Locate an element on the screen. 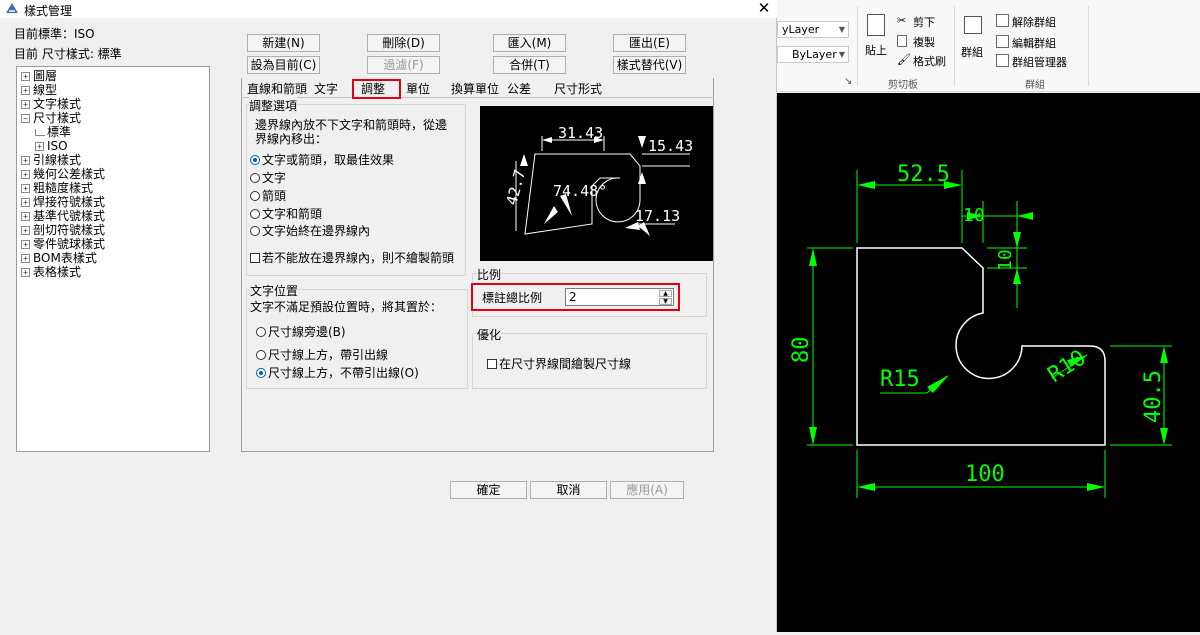 Image resolution: width=1200 pixels, height=635 pixels. tab-units: 單位 is located at coordinates (418, 89).